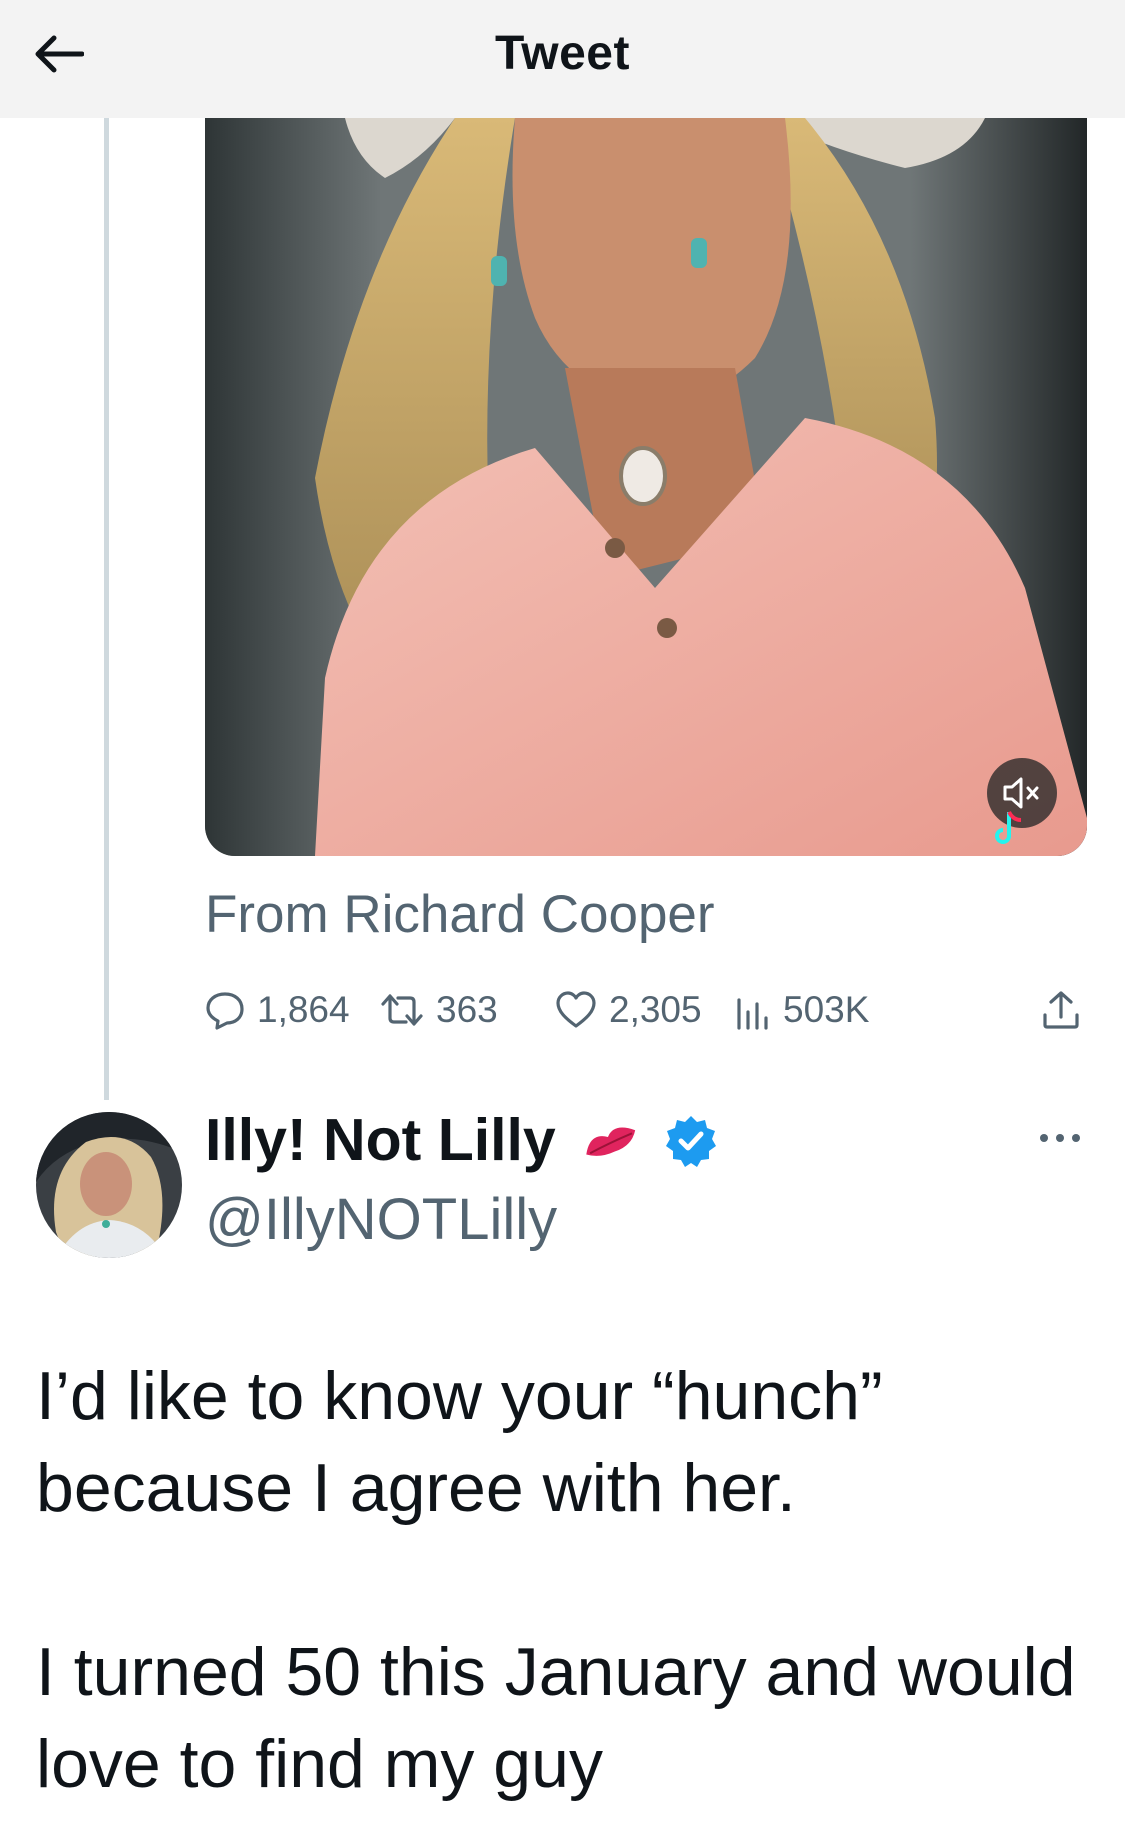 This screenshot has width=1125, height=1847. I want to click on share-button, so click(1067, 1010).